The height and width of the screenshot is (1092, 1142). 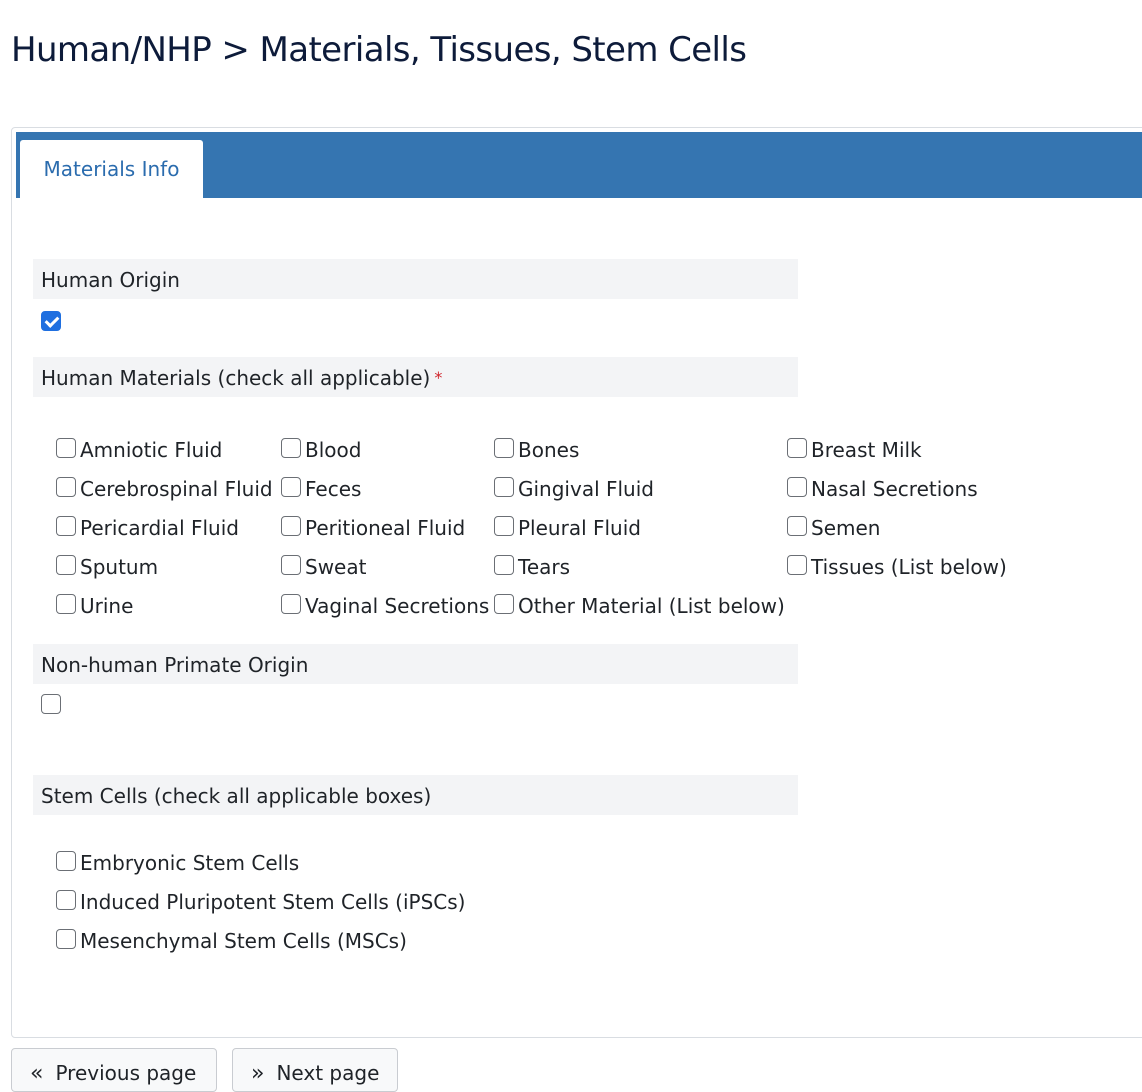 I want to click on material-label: Cerebrospinal Fluid, so click(x=176, y=489).